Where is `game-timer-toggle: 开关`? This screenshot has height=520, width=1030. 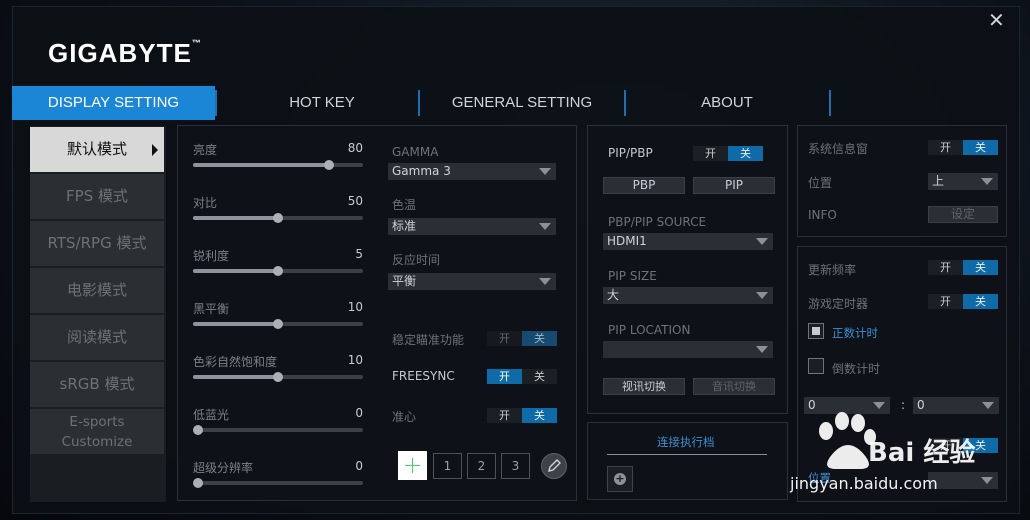 game-timer-toggle: 开关 is located at coordinates (963, 301).